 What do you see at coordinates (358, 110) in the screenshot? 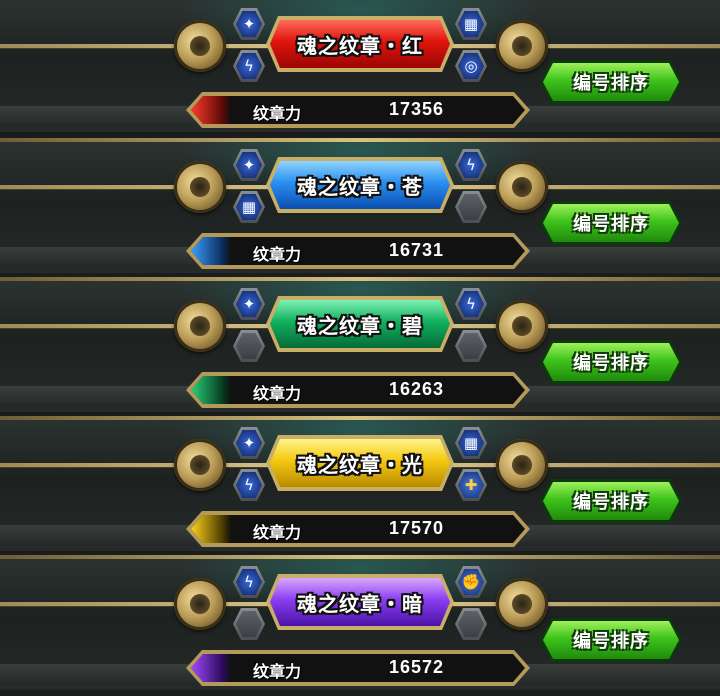
I see `emblem-power-bar: 纹章力 17356` at bounding box center [358, 110].